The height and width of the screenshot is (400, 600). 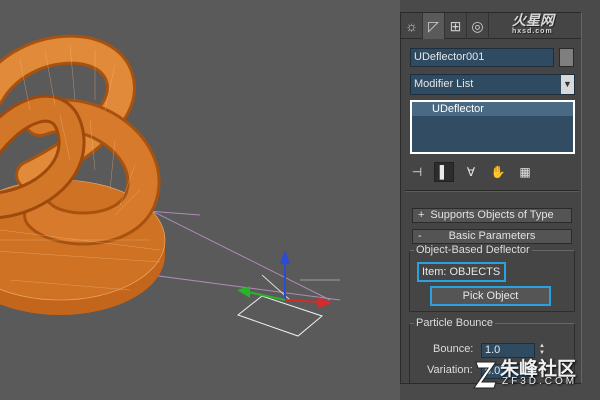 What do you see at coordinates (532, 31) in the screenshot?
I see `watermark-url: hxsd.com` at bounding box center [532, 31].